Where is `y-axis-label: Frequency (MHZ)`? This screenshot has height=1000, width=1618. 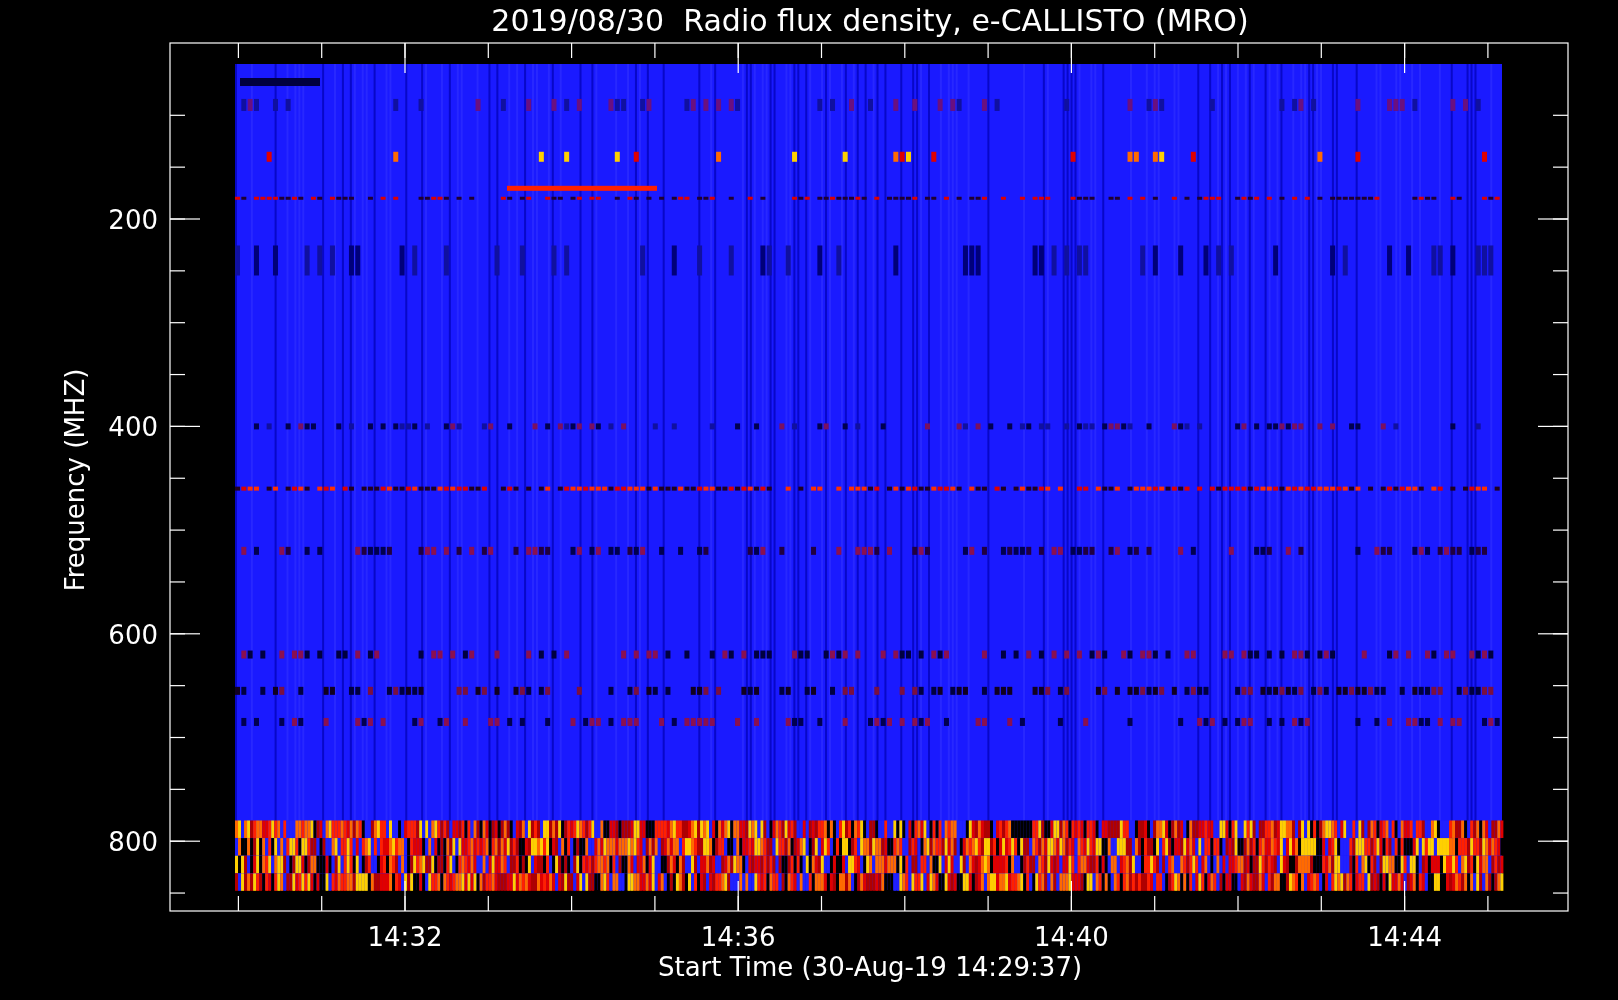
y-axis-label: Frequency (MHZ) is located at coordinates (75, 480).